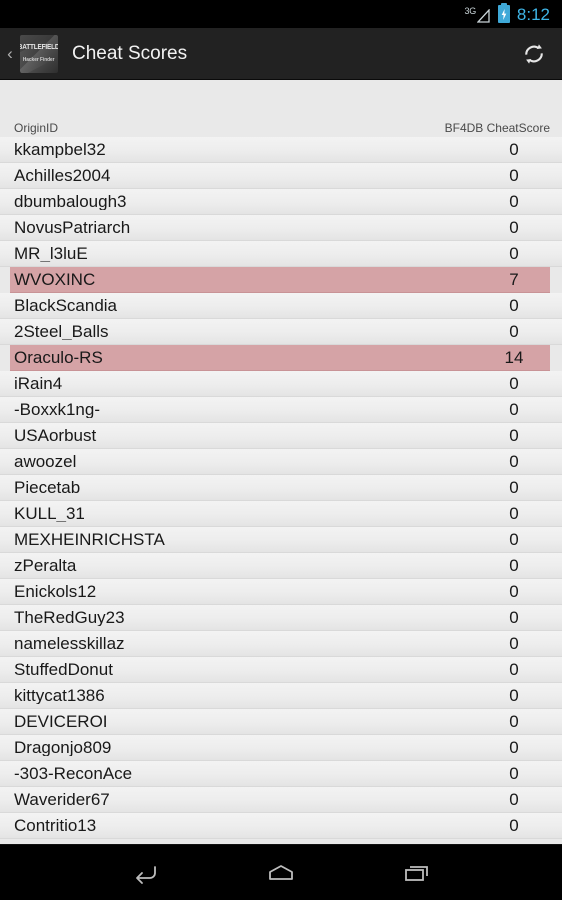 This screenshot has width=562, height=900. I want to click on cell-origin-id: zPeralta, so click(45, 565).